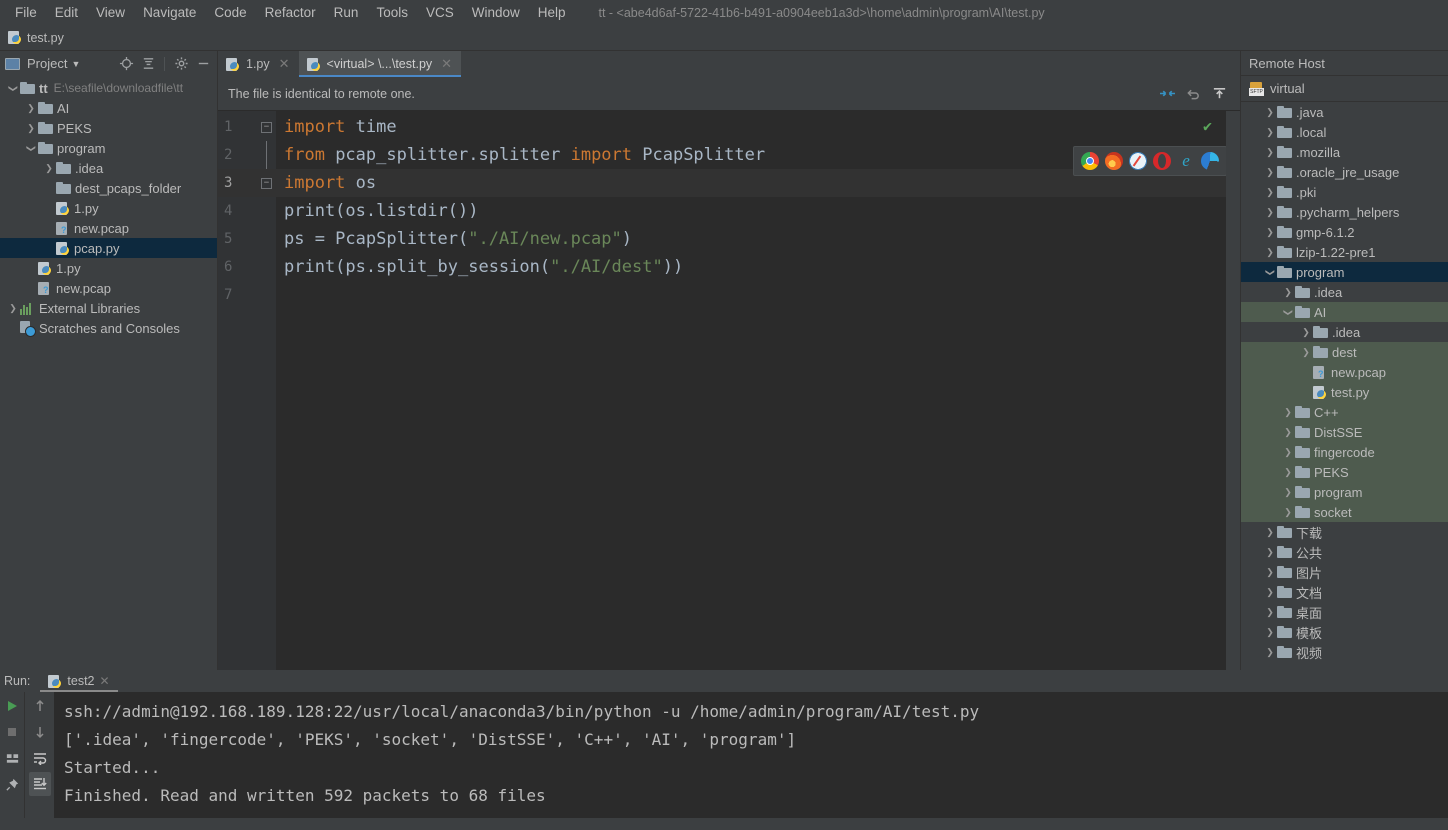  What do you see at coordinates (247, 183) in the screenshot?
I see `line-number: 3−` at bounding box center [247, 183].